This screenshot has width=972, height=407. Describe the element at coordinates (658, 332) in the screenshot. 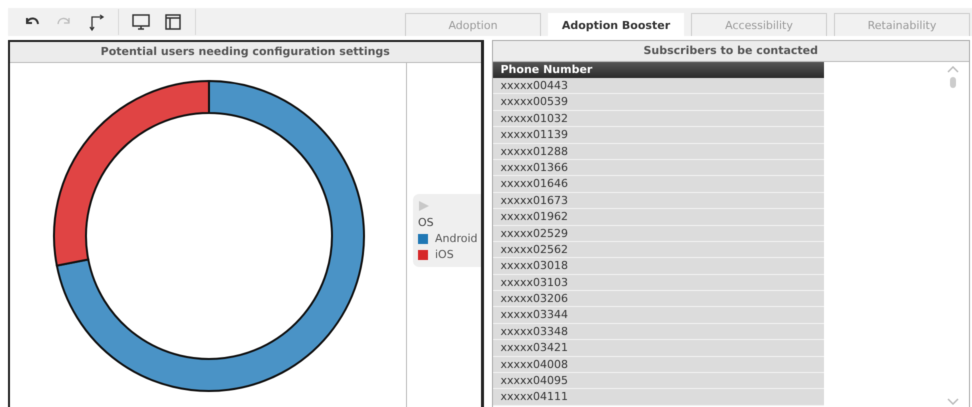

I see `table-cell: xxxxx03348` at that location.